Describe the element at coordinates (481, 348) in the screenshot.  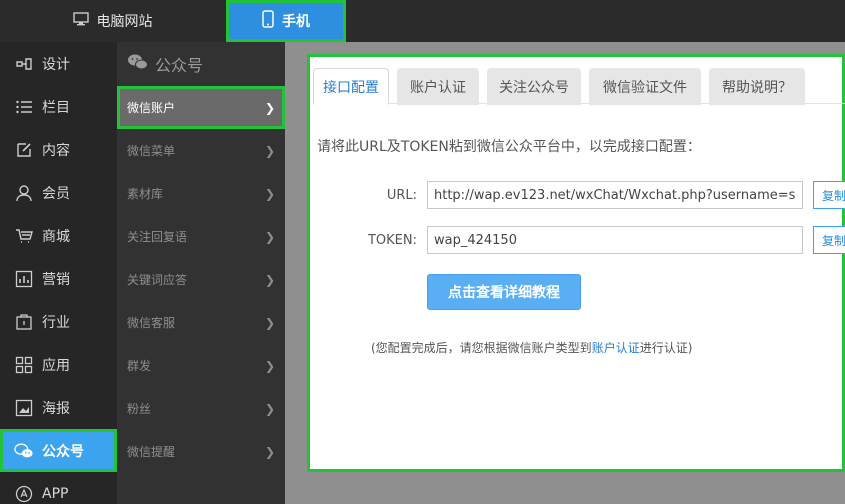
I see `note-prefix: (您配置完成后，请您根据微信账户类型到` at that location.